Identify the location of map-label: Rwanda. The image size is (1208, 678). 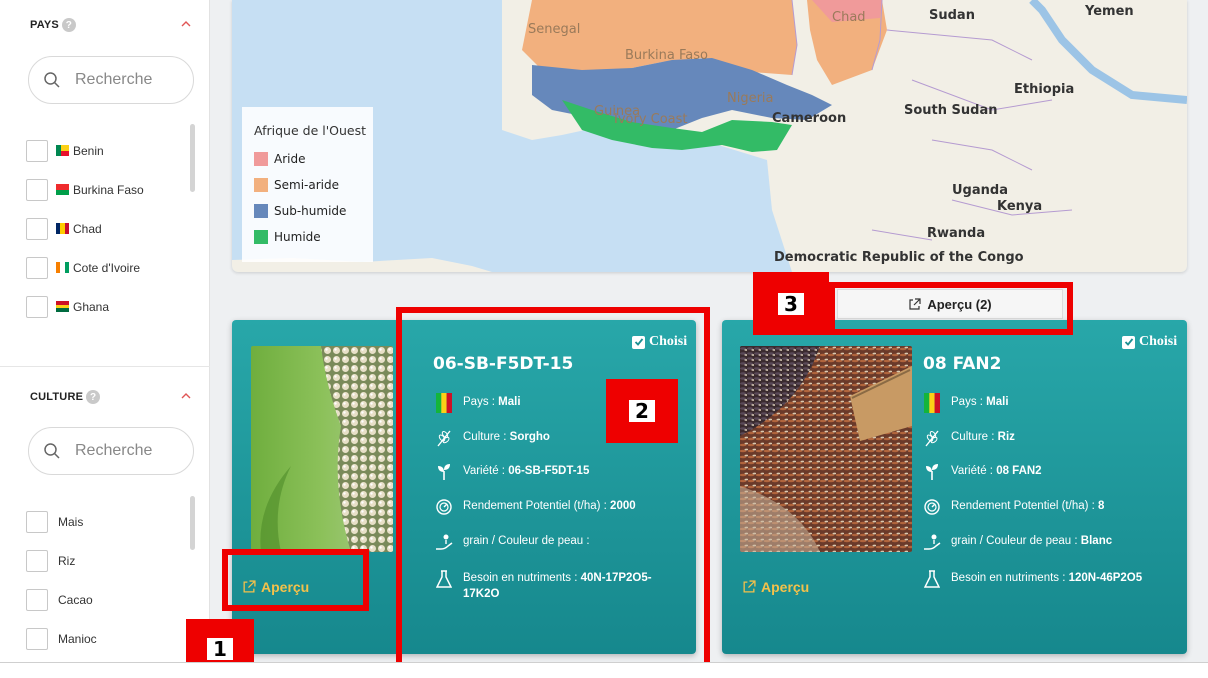
(956, 233).